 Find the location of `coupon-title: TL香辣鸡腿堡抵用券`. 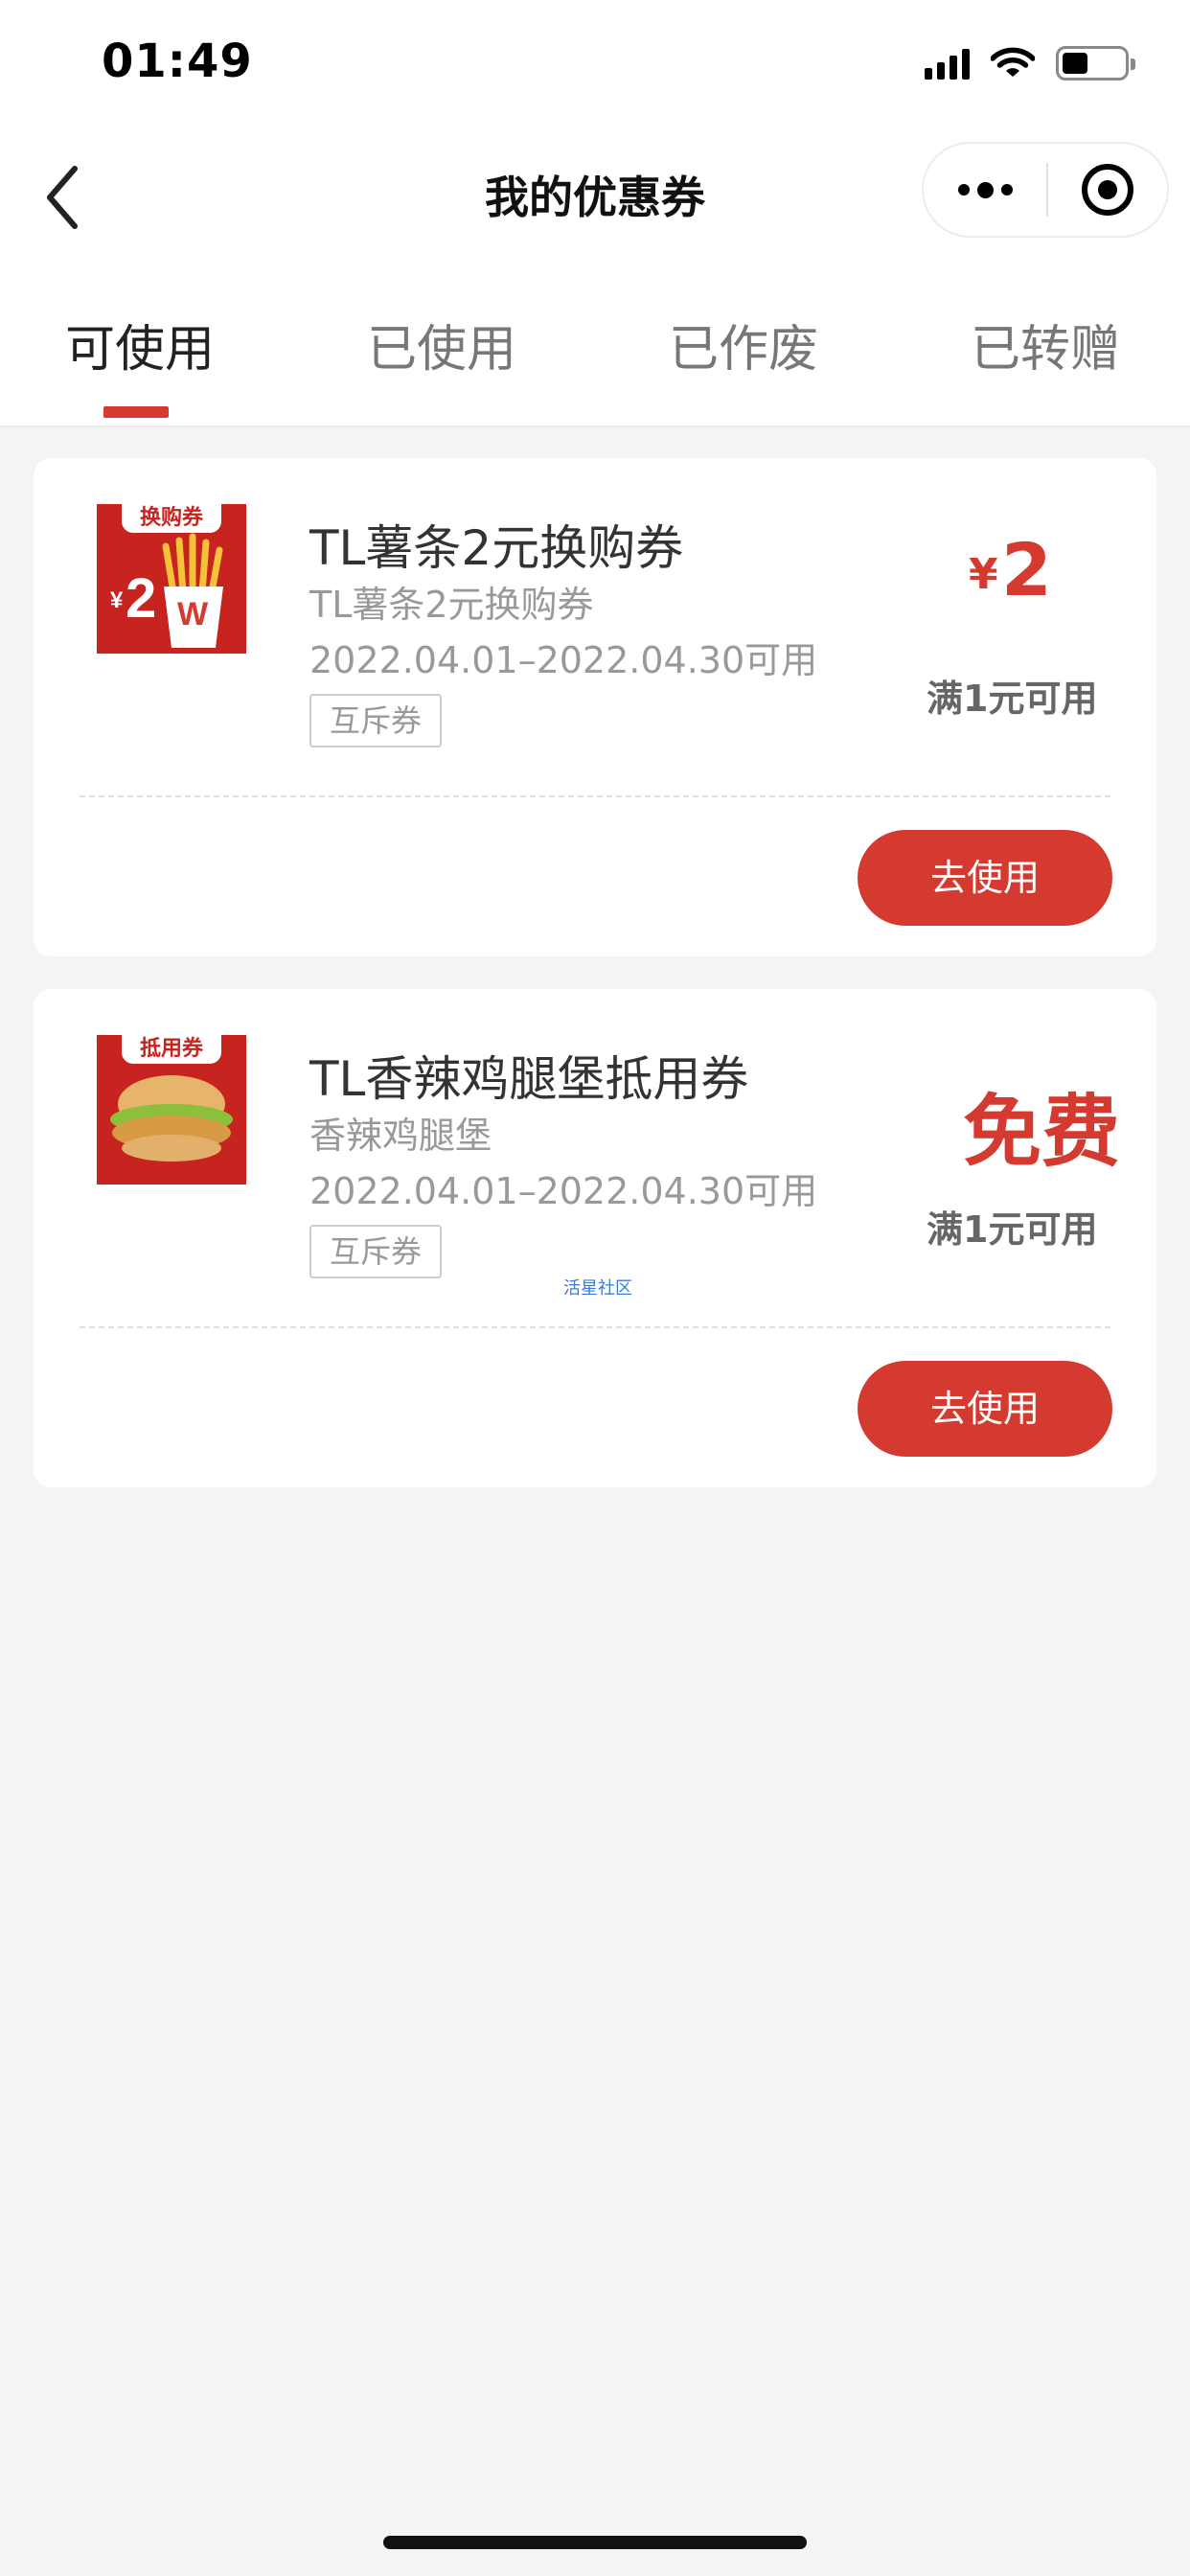

coupon-title: TL香辣鸡腿堡抵用券 is located at coordinates (529, 1079).